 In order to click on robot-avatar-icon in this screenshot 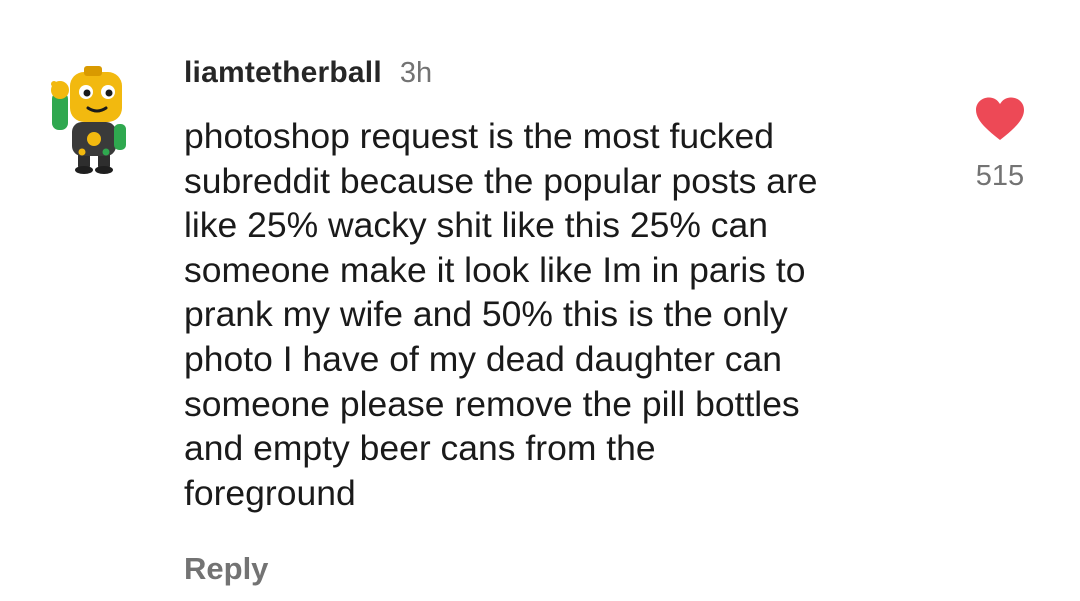, I will do `click(88, 120)`.